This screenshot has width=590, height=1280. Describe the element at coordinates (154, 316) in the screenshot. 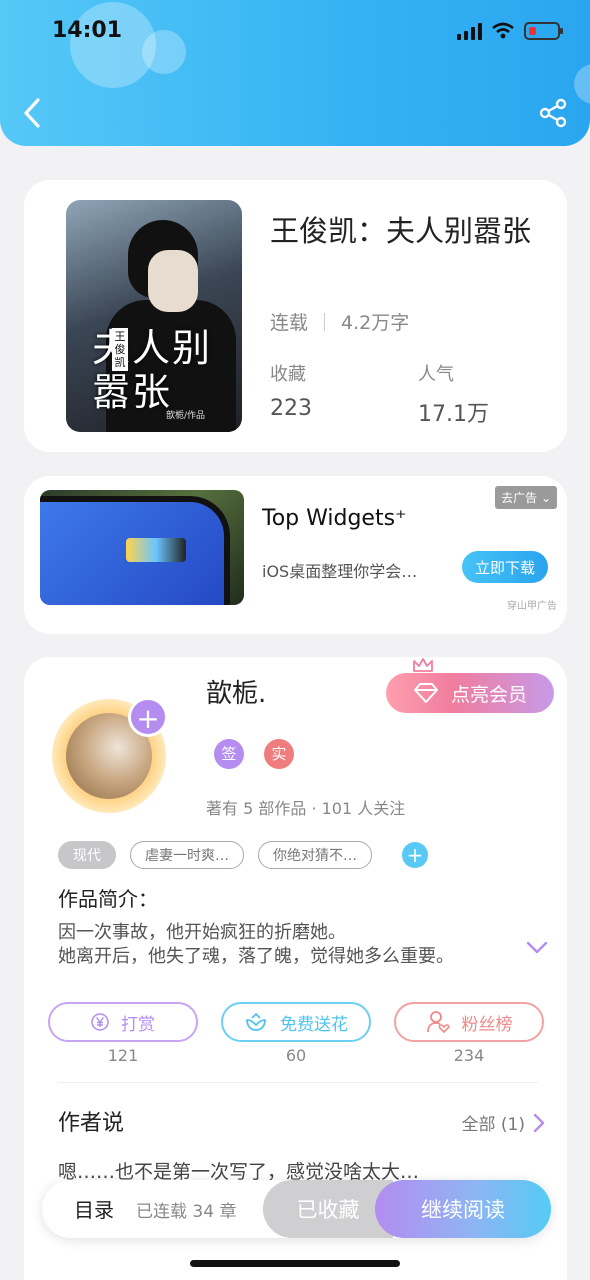

I see `book-cover: 夫人别嚣张 歆栀/作品 王俊凯` at that location.